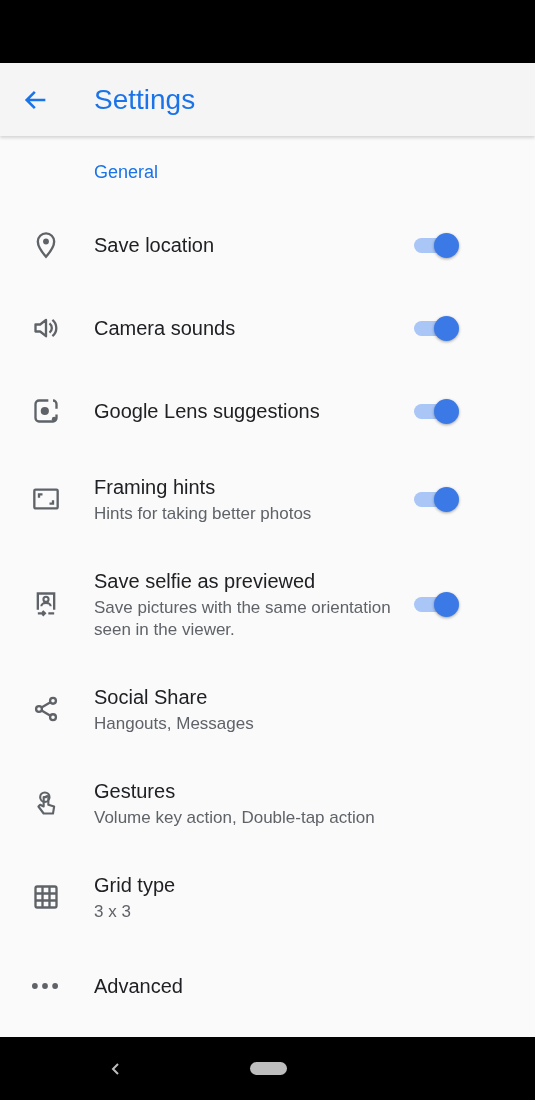 This screenshot has width=535, height=1100. What do you see at coordinates (243, 619) in the screenshot?
I see `setting-description: Save pictures with the same orientation seen in the viewer.` at bounding box center [243, 619].